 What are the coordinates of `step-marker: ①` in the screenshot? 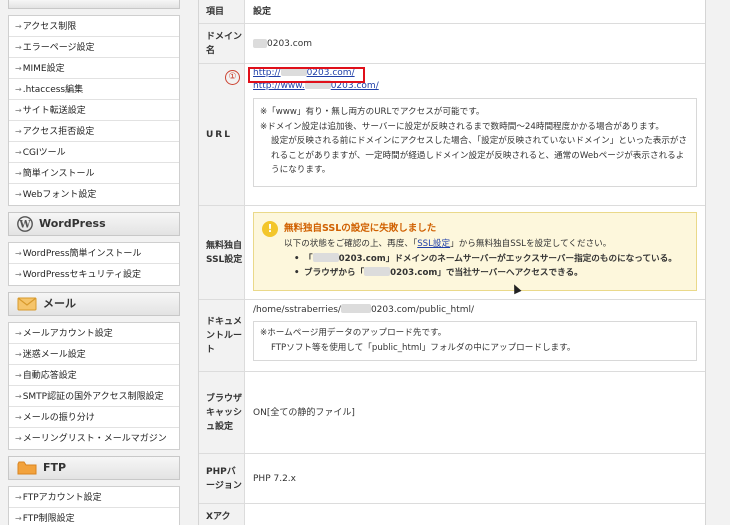 It's located at (232, 77).